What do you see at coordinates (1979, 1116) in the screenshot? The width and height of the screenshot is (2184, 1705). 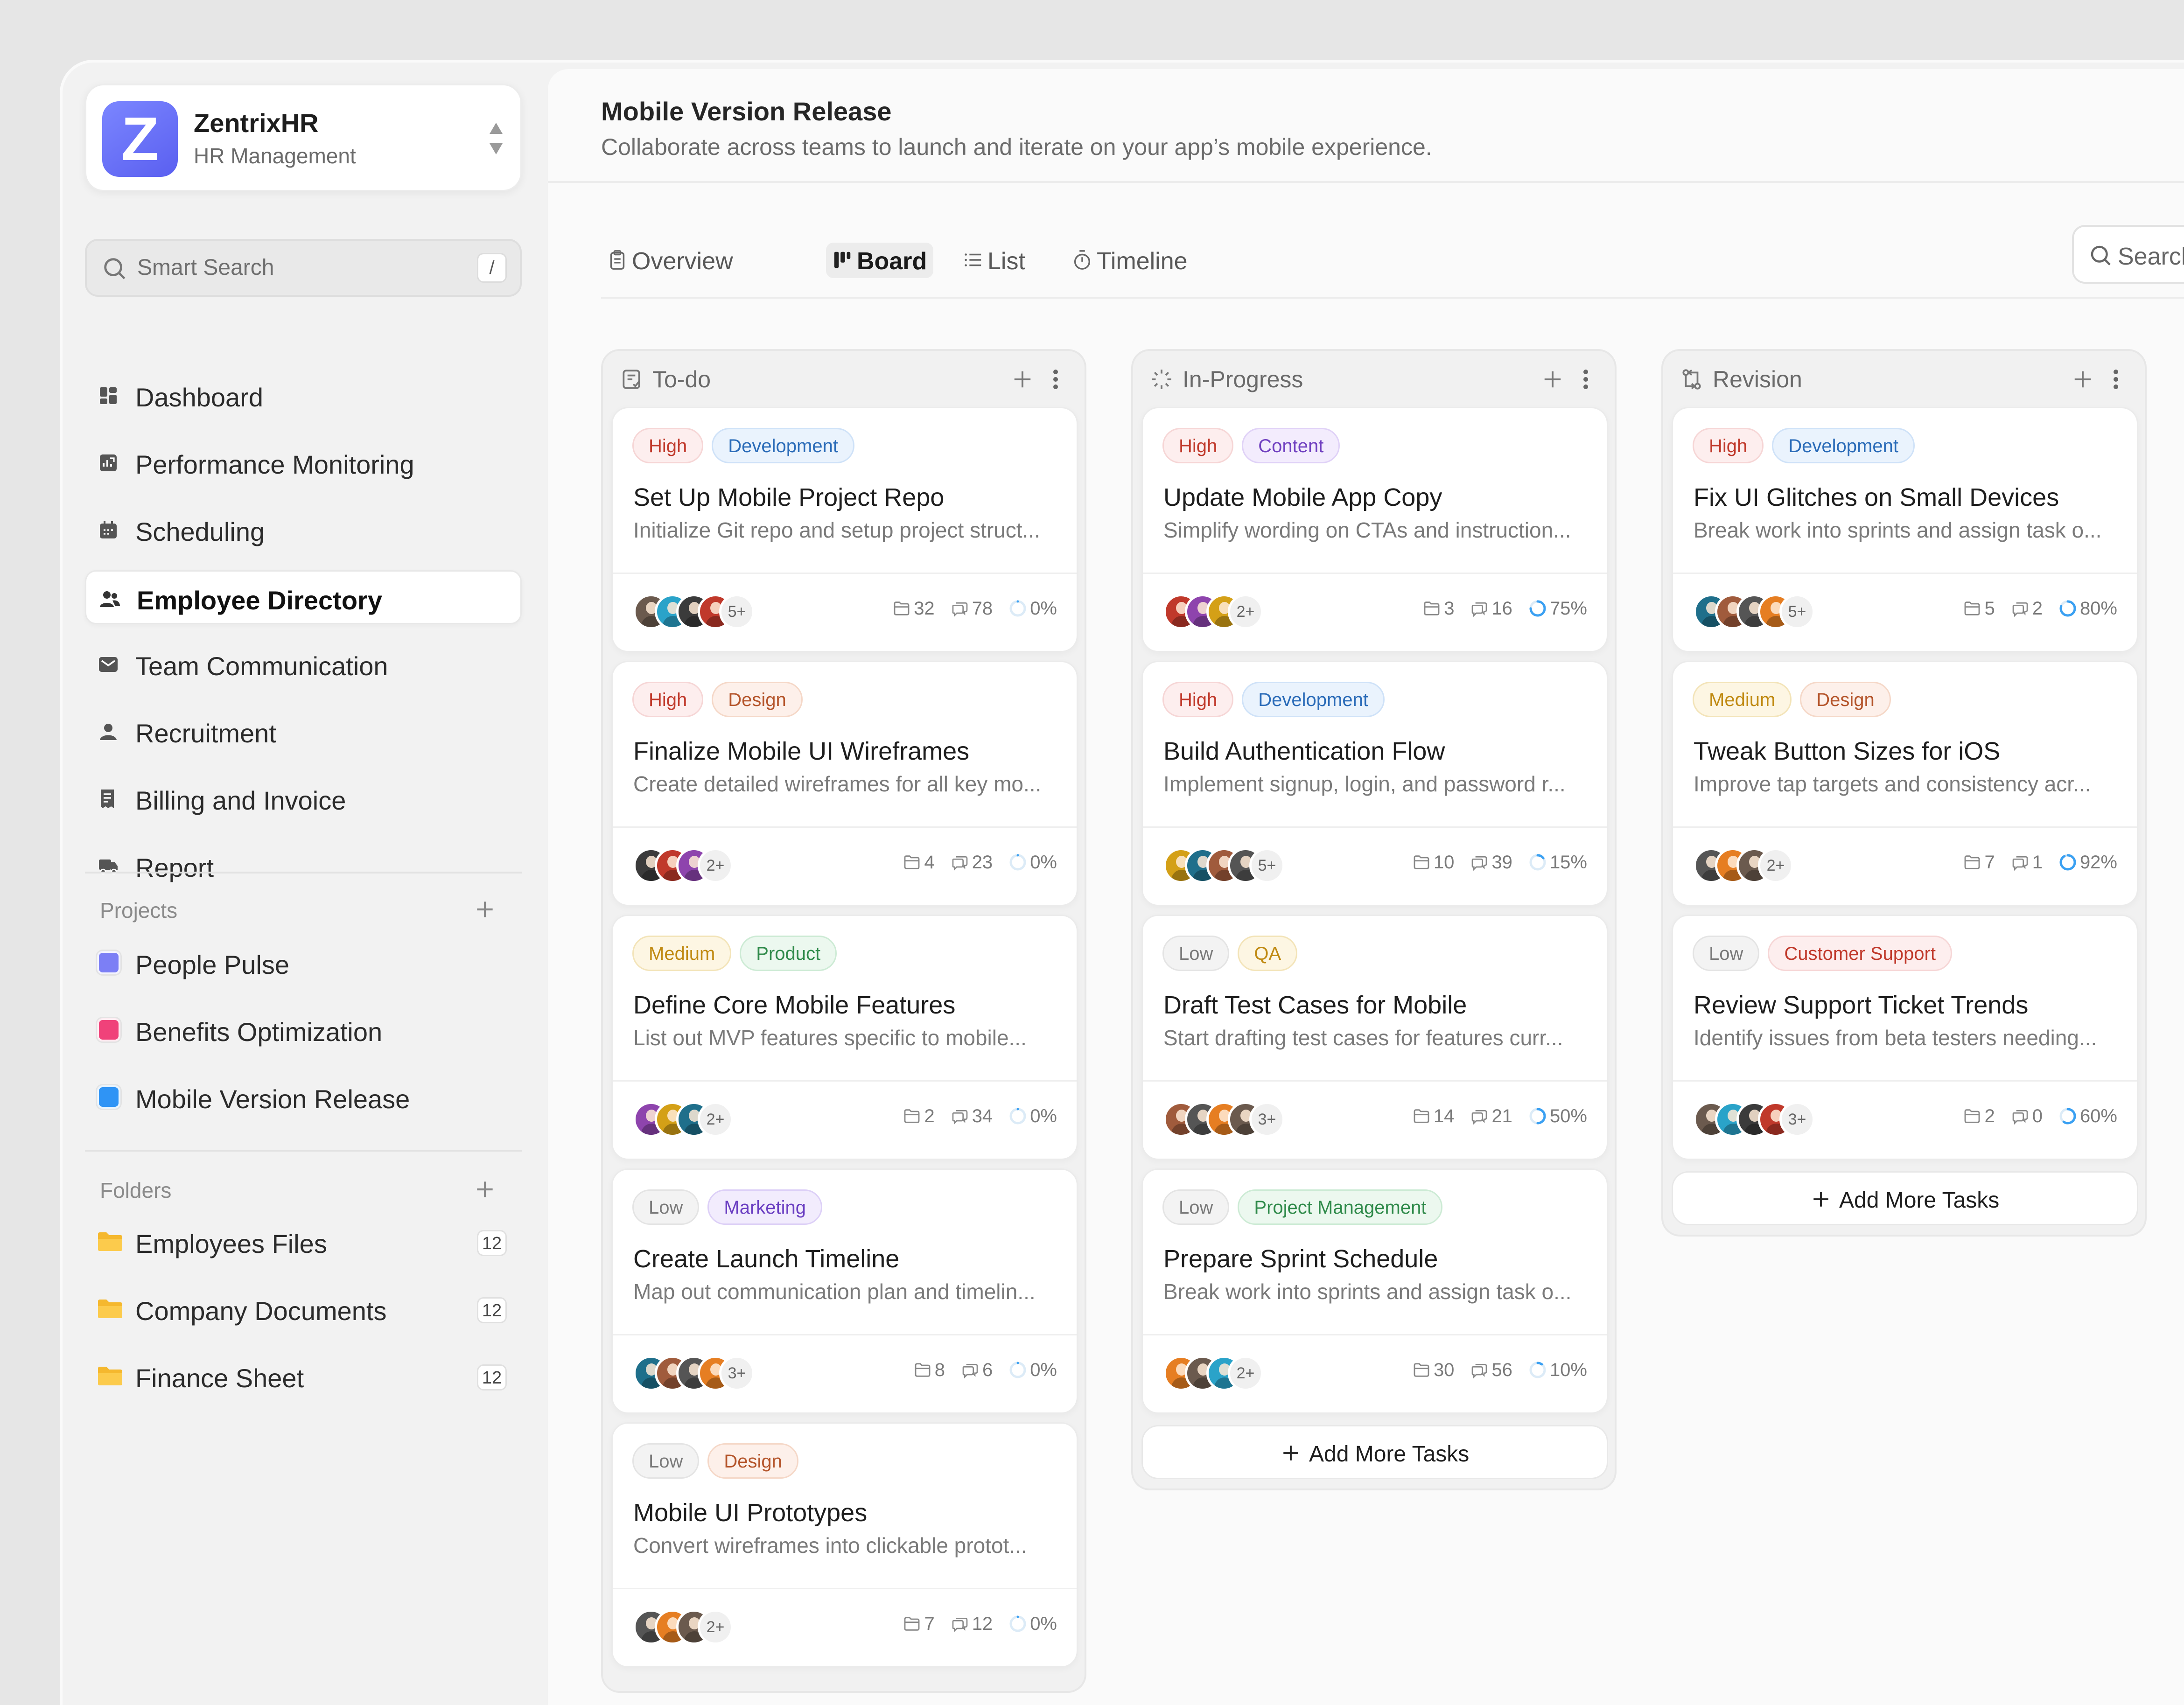 I see `files-stat: 2` at bounding box center [1979, 1116].